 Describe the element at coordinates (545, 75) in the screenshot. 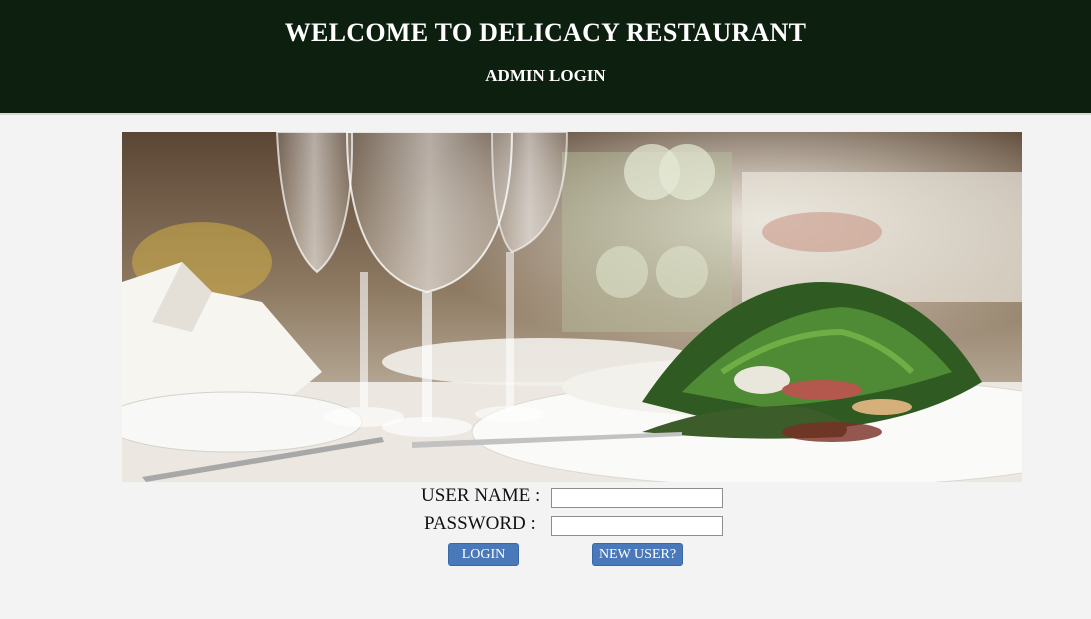

I see `page-subtitle: ADMIN LOGIN` at that location.